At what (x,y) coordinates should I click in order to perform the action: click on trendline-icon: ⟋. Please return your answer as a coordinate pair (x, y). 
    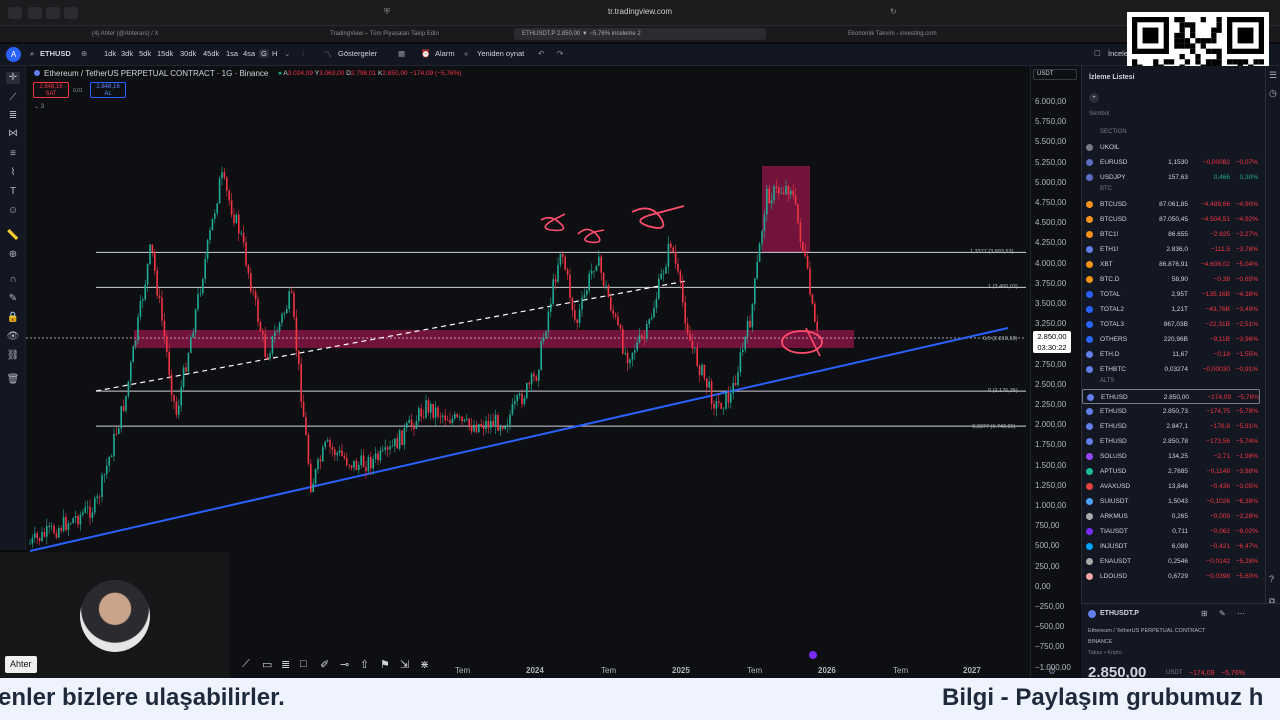
    Looking at the image, I should click on (13, 98).